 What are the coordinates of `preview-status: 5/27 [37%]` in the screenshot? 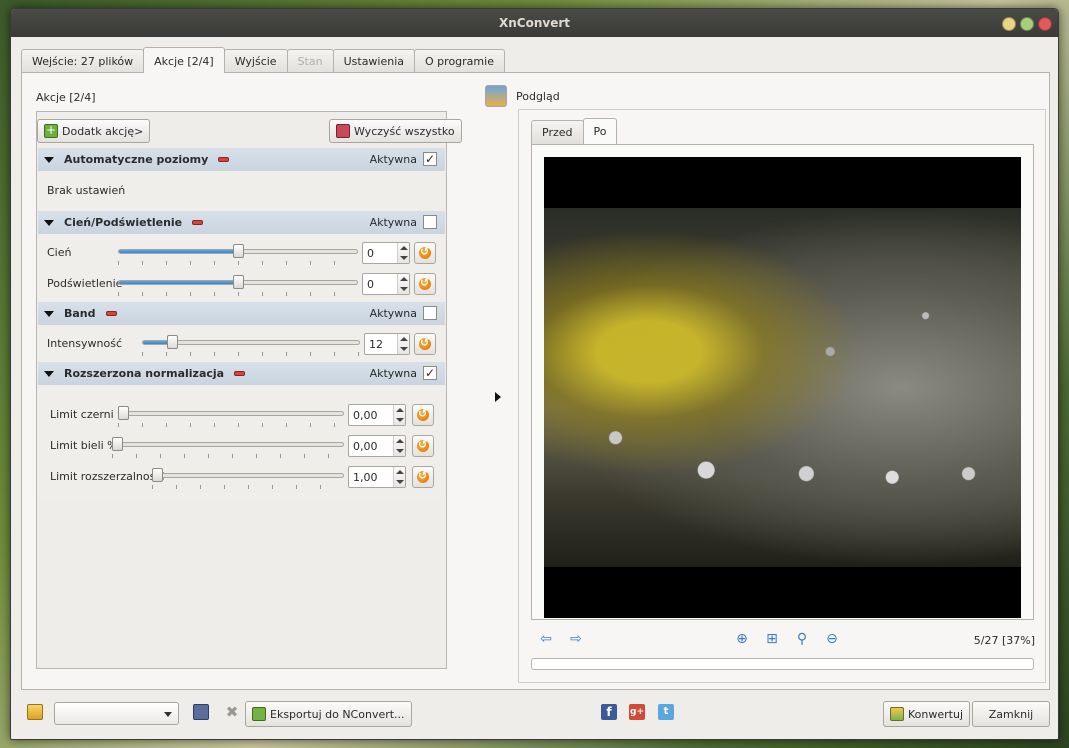 It's located at (1004, 640).